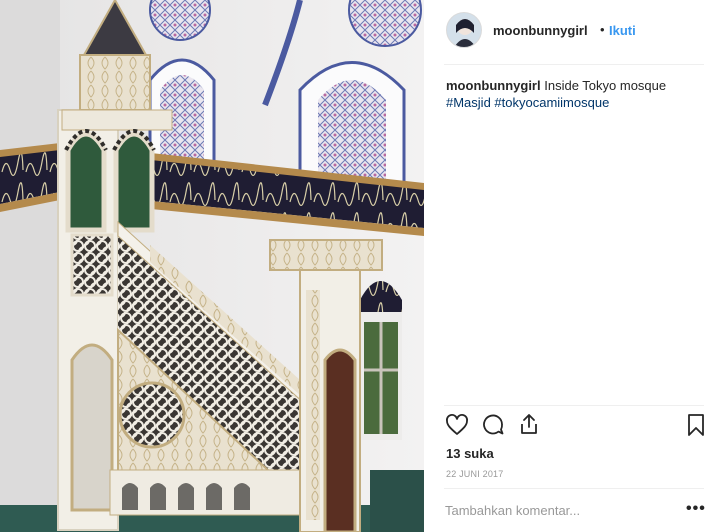 This screenshot has width=719, height=532. What do you see at coordinates (622, 30) in the screenshot?
I see `follow-button: Ikuti` at bounding box center [622, 30].